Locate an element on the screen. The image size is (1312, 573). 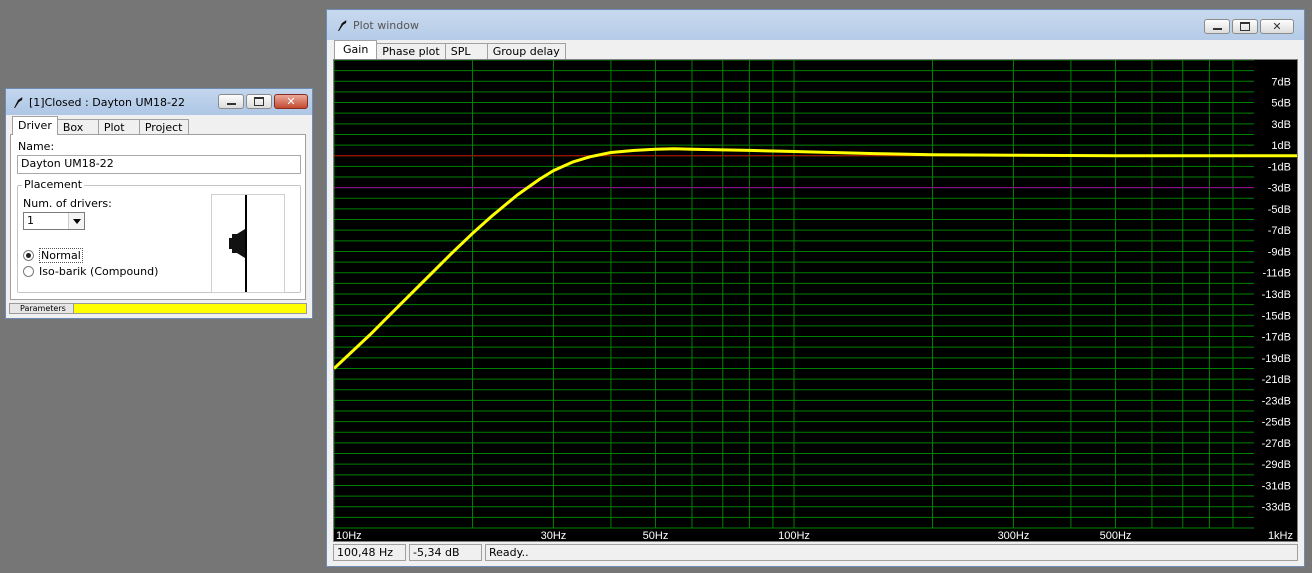
radio-isobarik-option: Iso-barik (Compound) is located at coordinates (90, 271).